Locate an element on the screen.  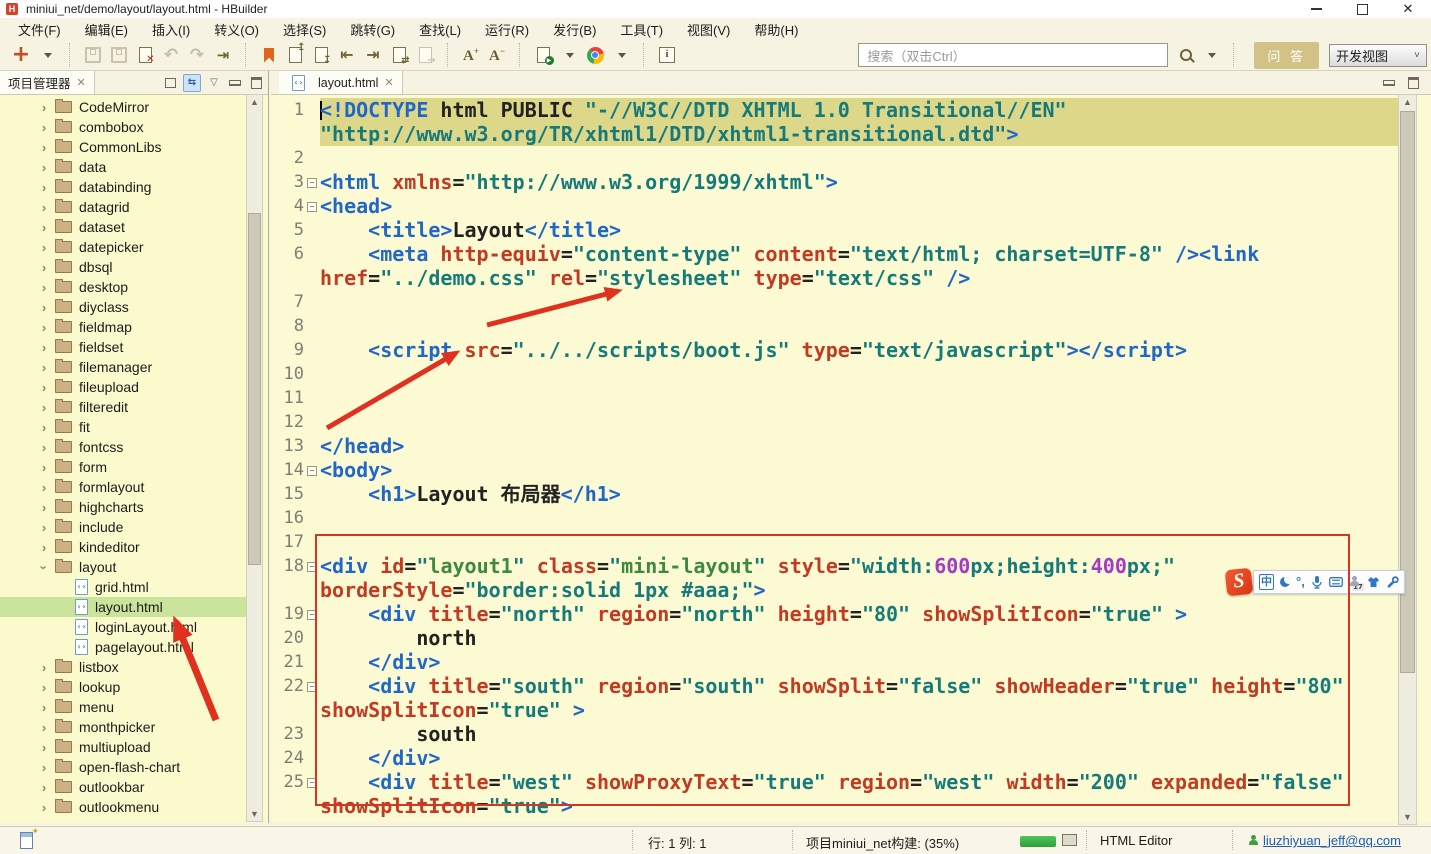
tree-item-fileupload: › fileupload is located at coordinates (124, 387).